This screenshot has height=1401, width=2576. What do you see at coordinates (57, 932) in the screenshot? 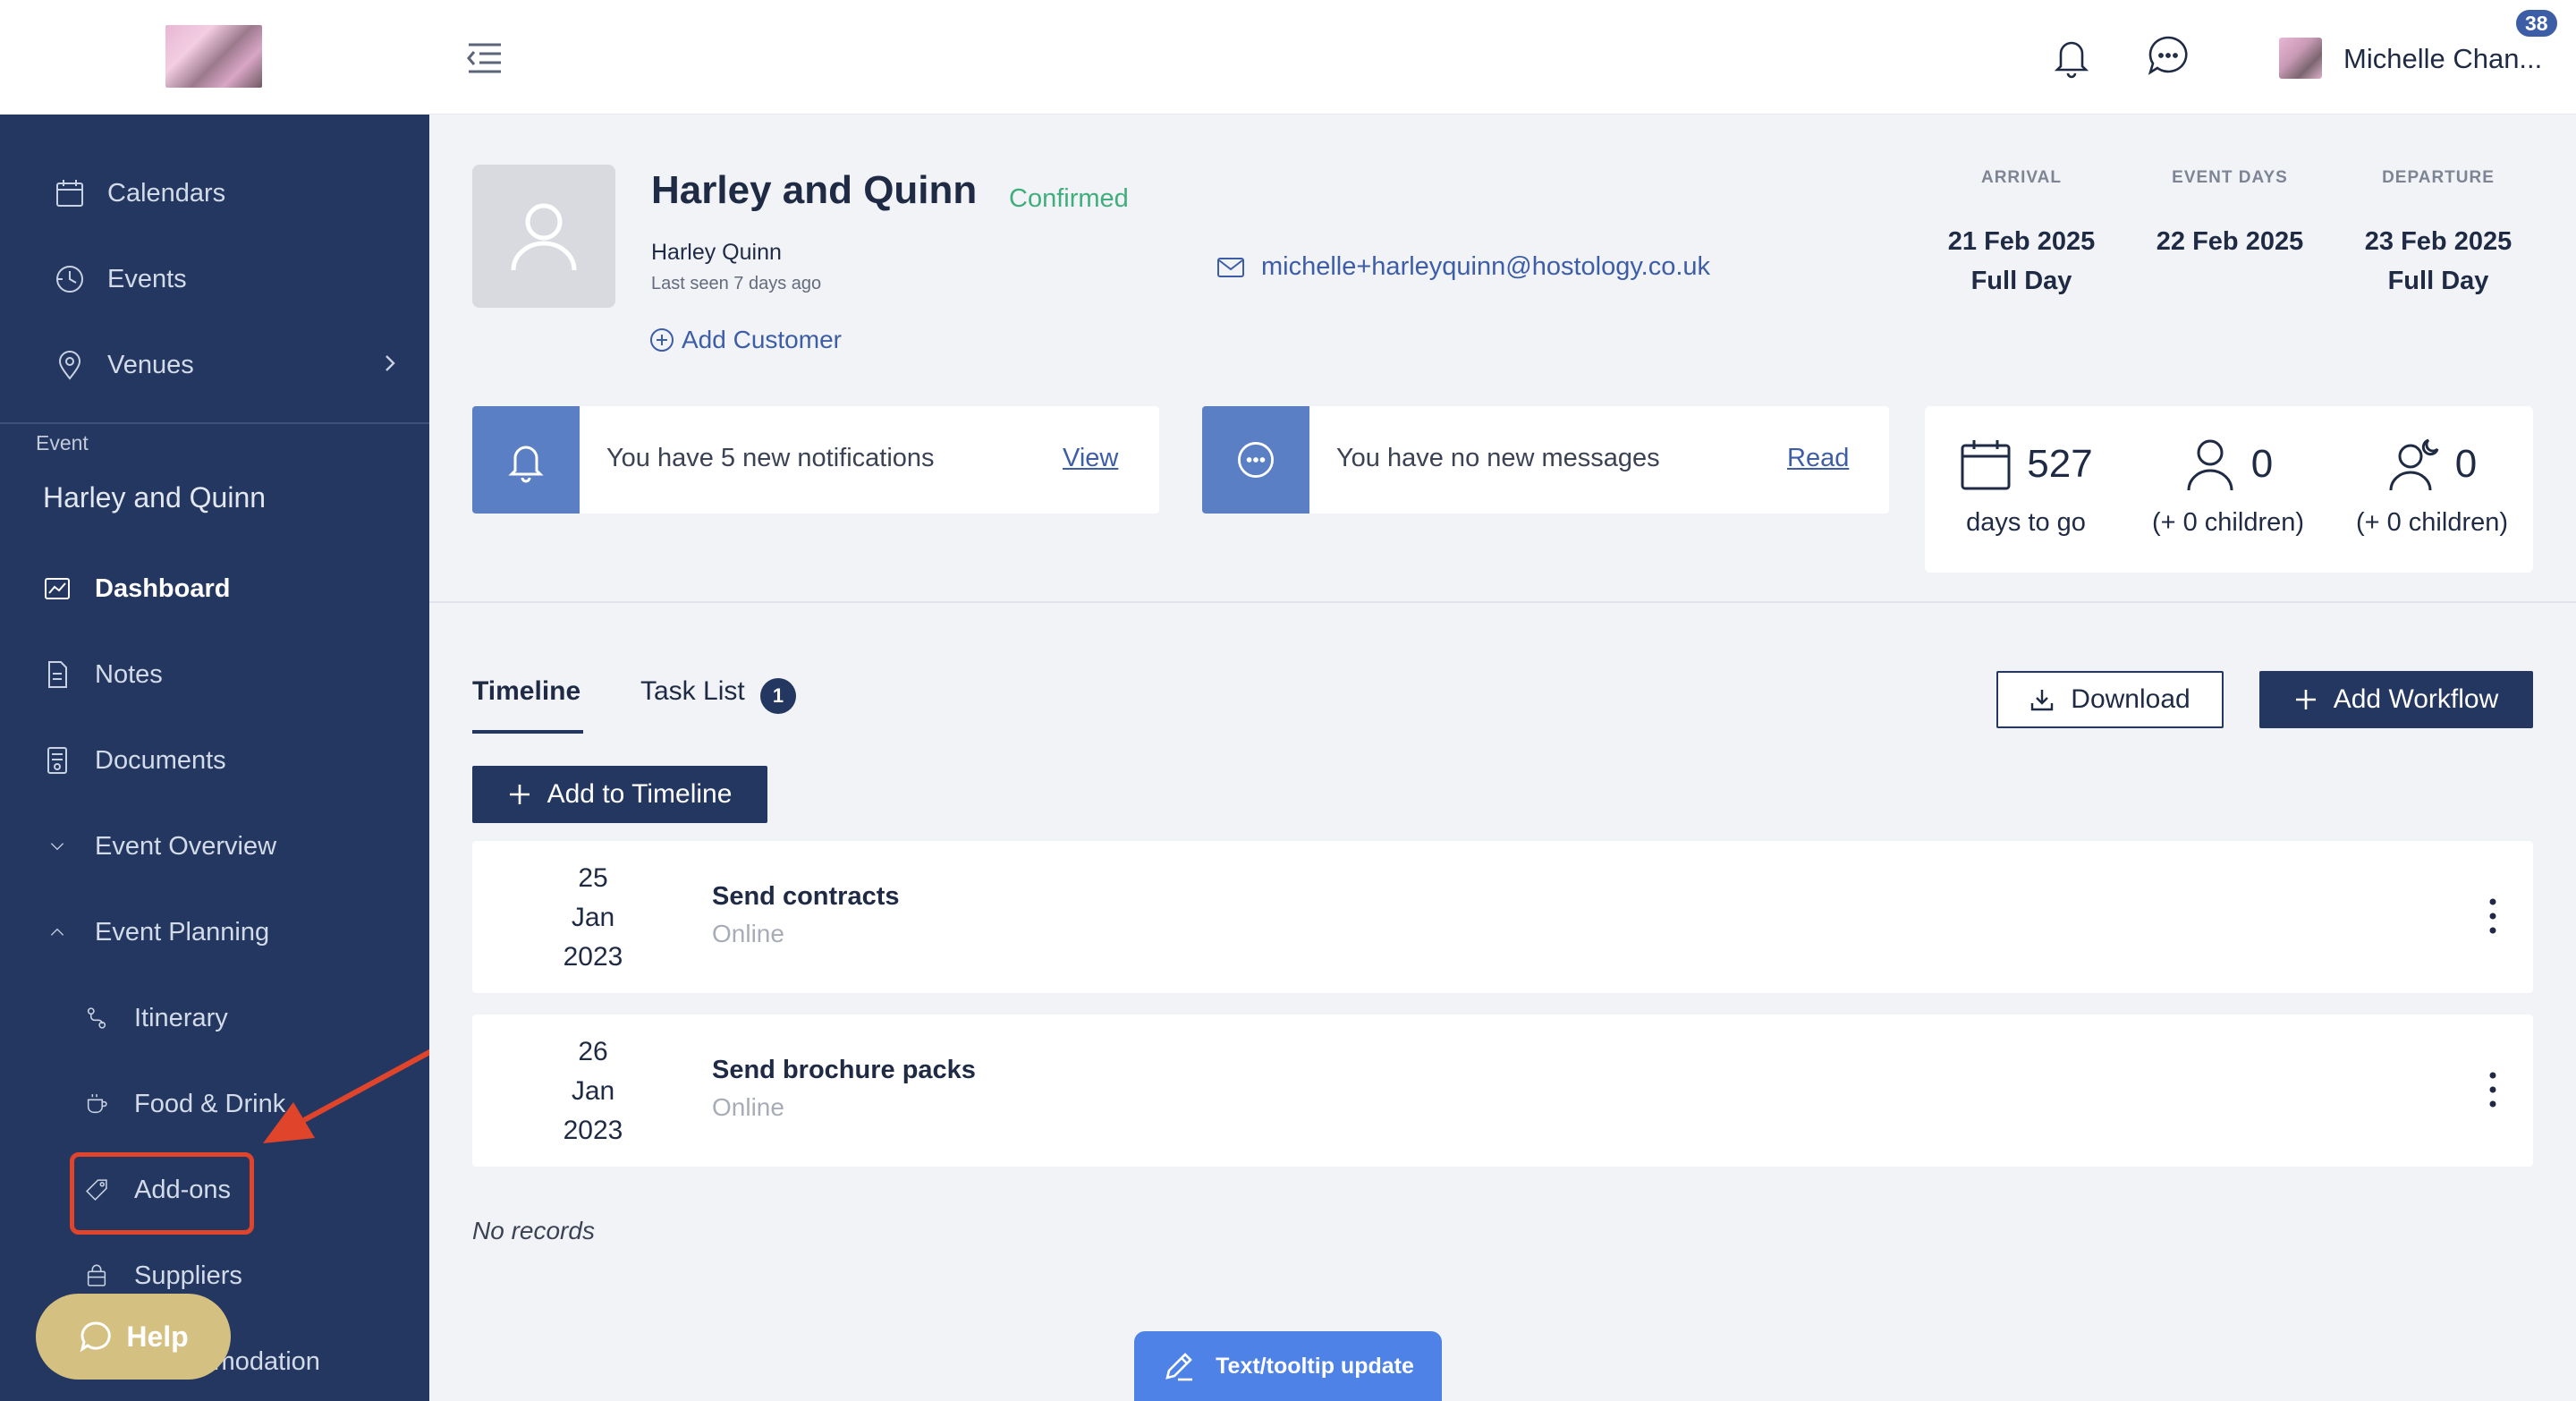
I see `chevron-up-icon` at bounding box center [57, 932].